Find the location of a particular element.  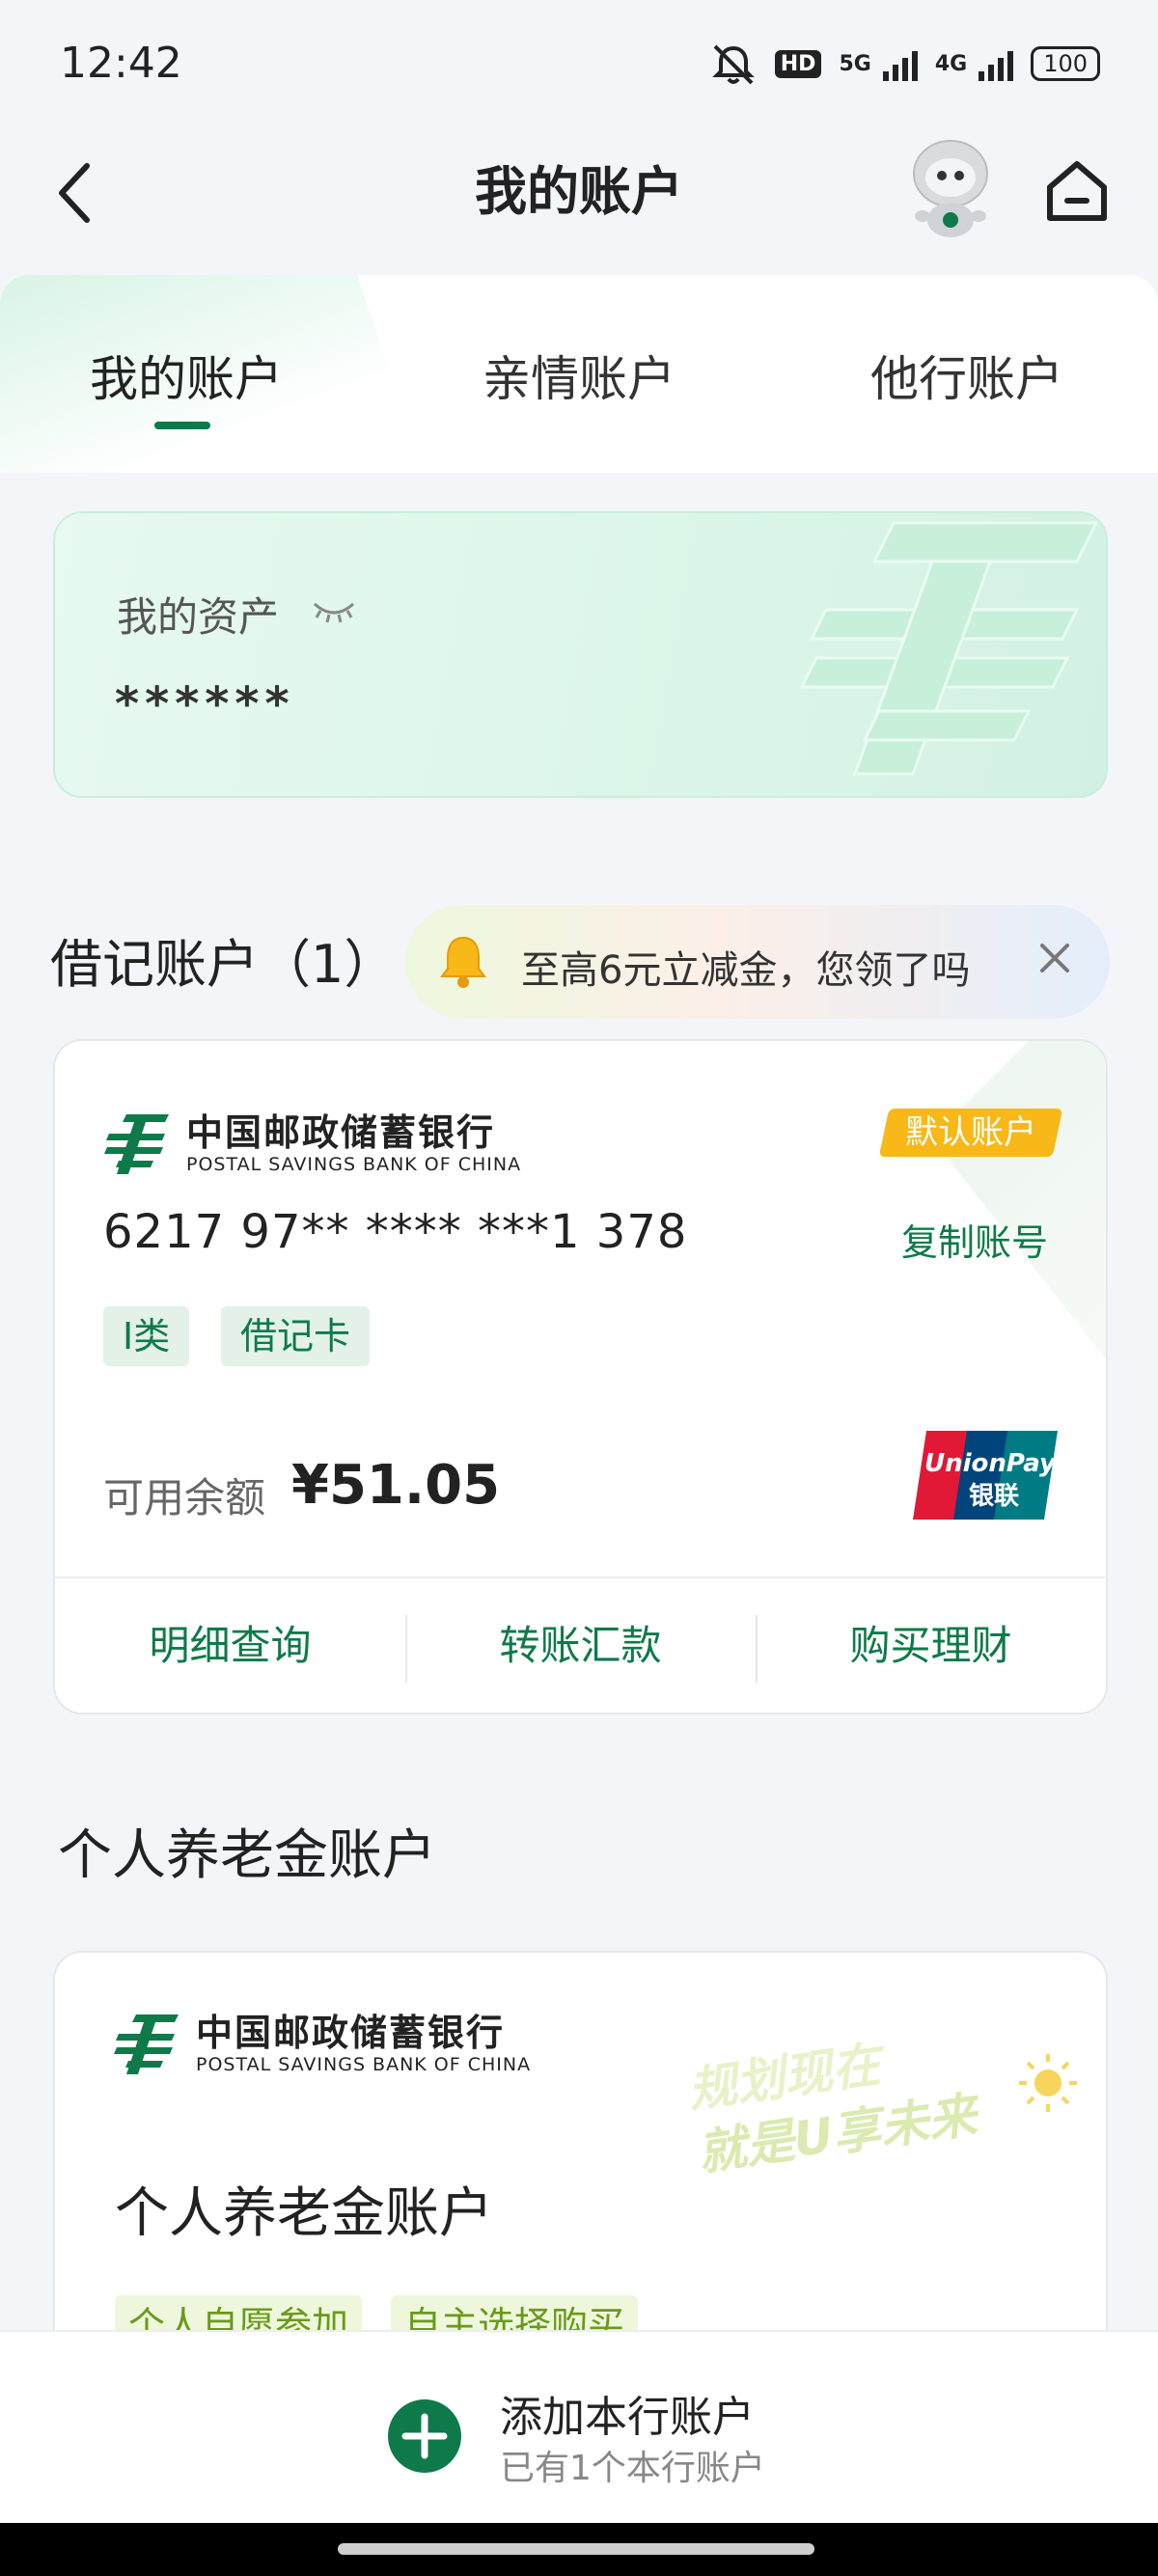

buy-wealth-button: 购买理财 is located at coordinates (931, 1646).